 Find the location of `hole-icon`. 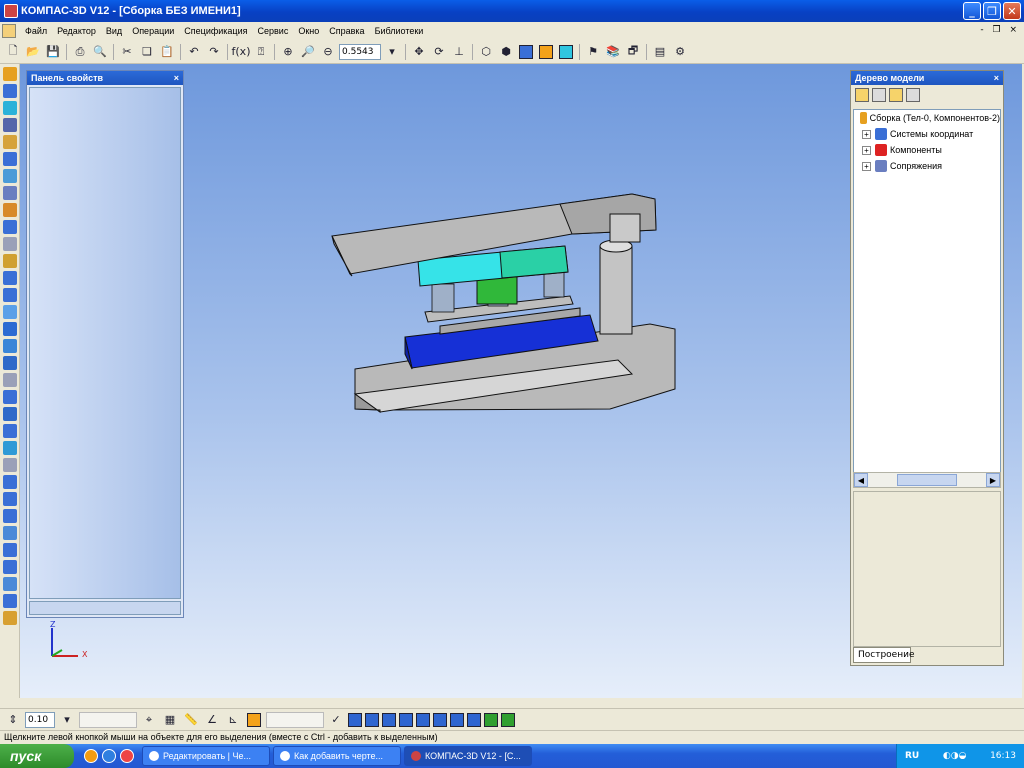

hole-icon is located at coordinates (9, 516).